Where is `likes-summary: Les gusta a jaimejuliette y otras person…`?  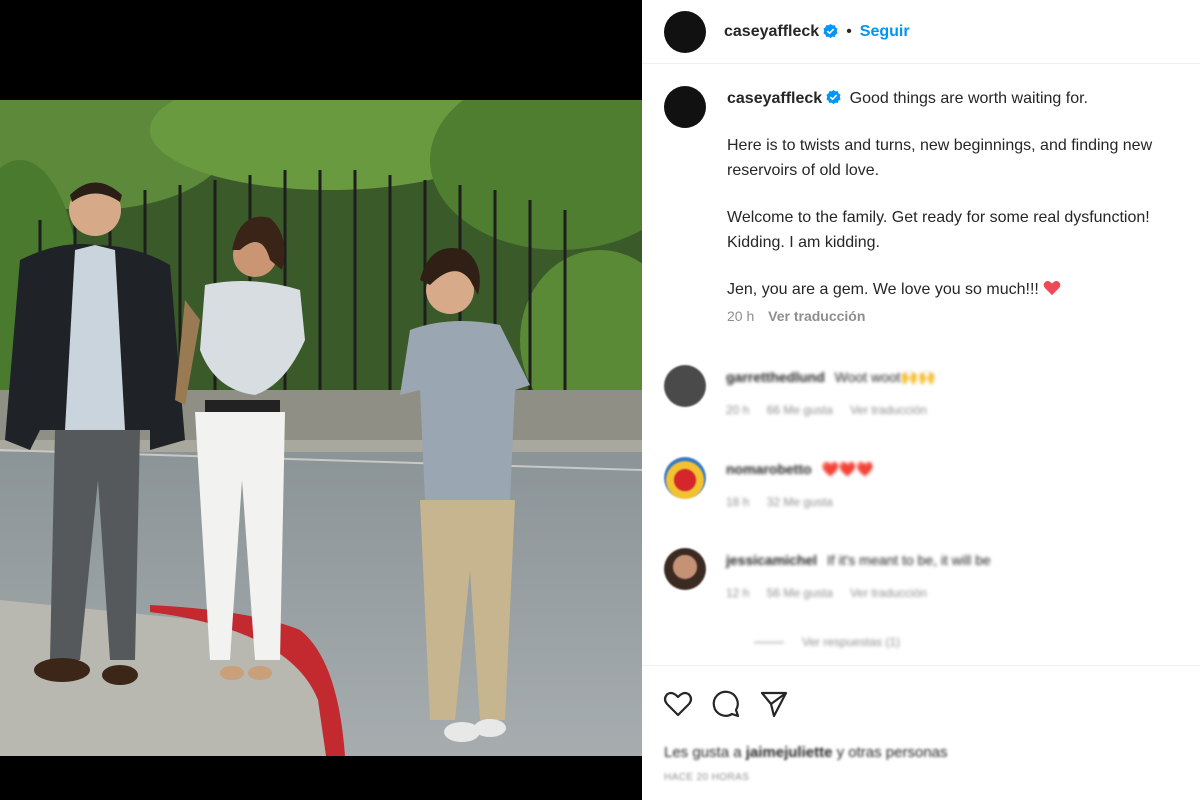 likes-summary: Les gusta a jaimejuliette y otras person… is located at coordinates (806, 752).